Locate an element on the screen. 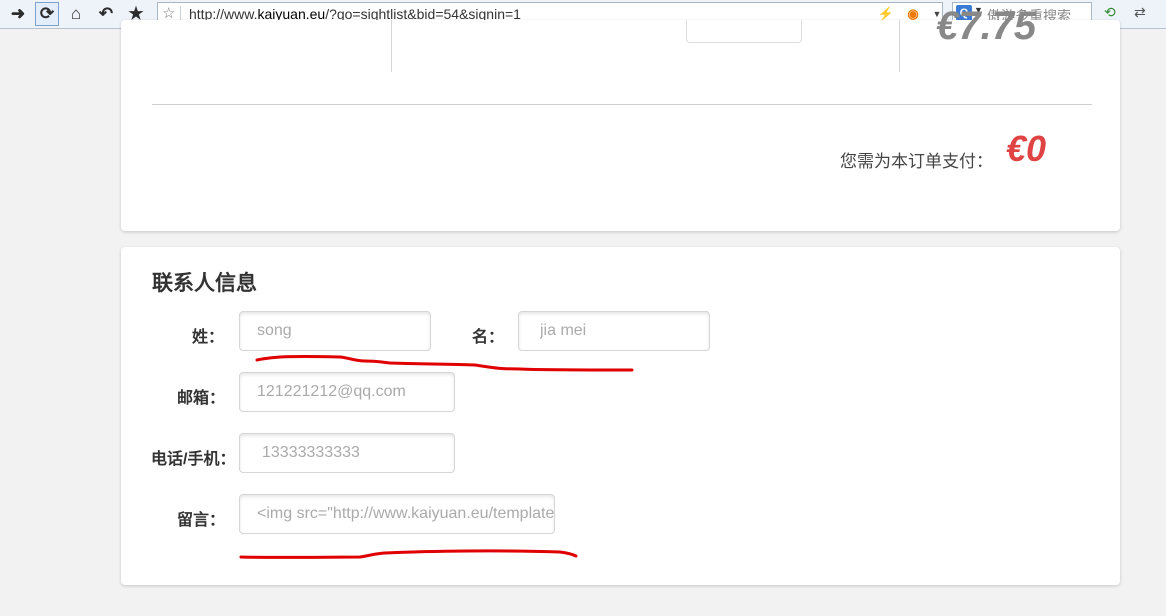 Image resolution: width=1166 pixels, height=616 pixels. undo-icon: ↶ is located at coordinates (106, 14).